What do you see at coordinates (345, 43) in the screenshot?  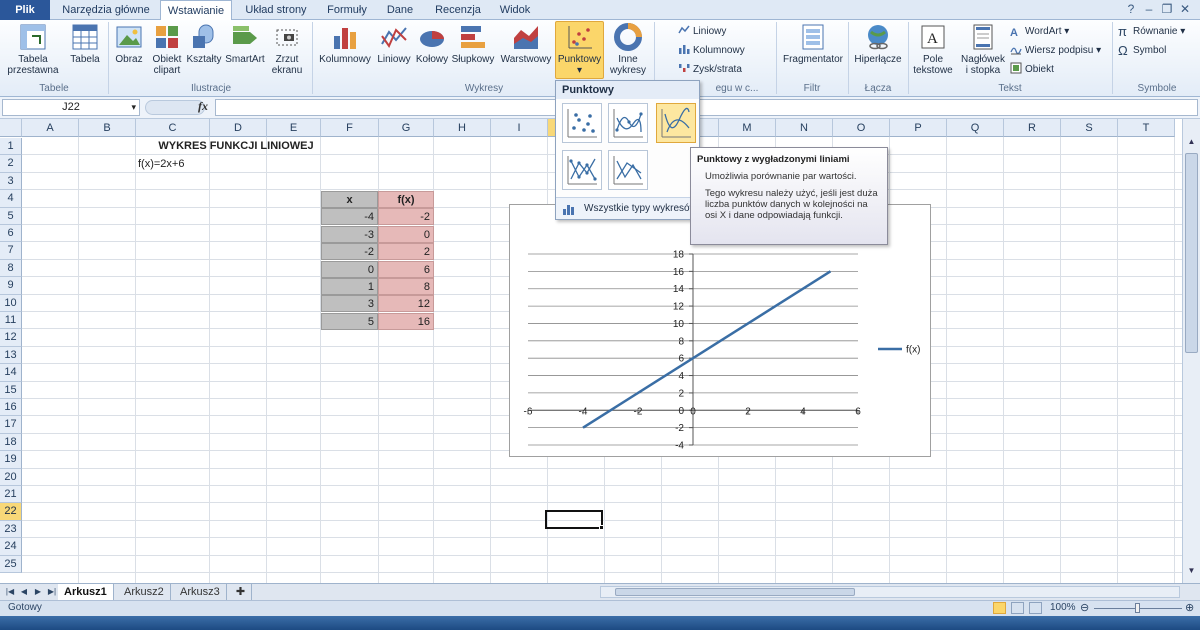 I see `column-chart-button: Kolumnowy` at bounding box center [345, 43].